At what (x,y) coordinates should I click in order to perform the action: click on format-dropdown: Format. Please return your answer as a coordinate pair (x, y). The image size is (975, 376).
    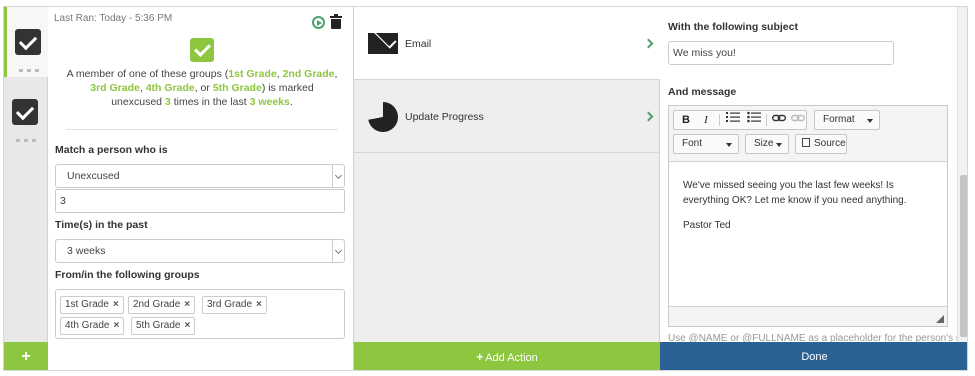
    Looking at the image, I should click on (847, 120).